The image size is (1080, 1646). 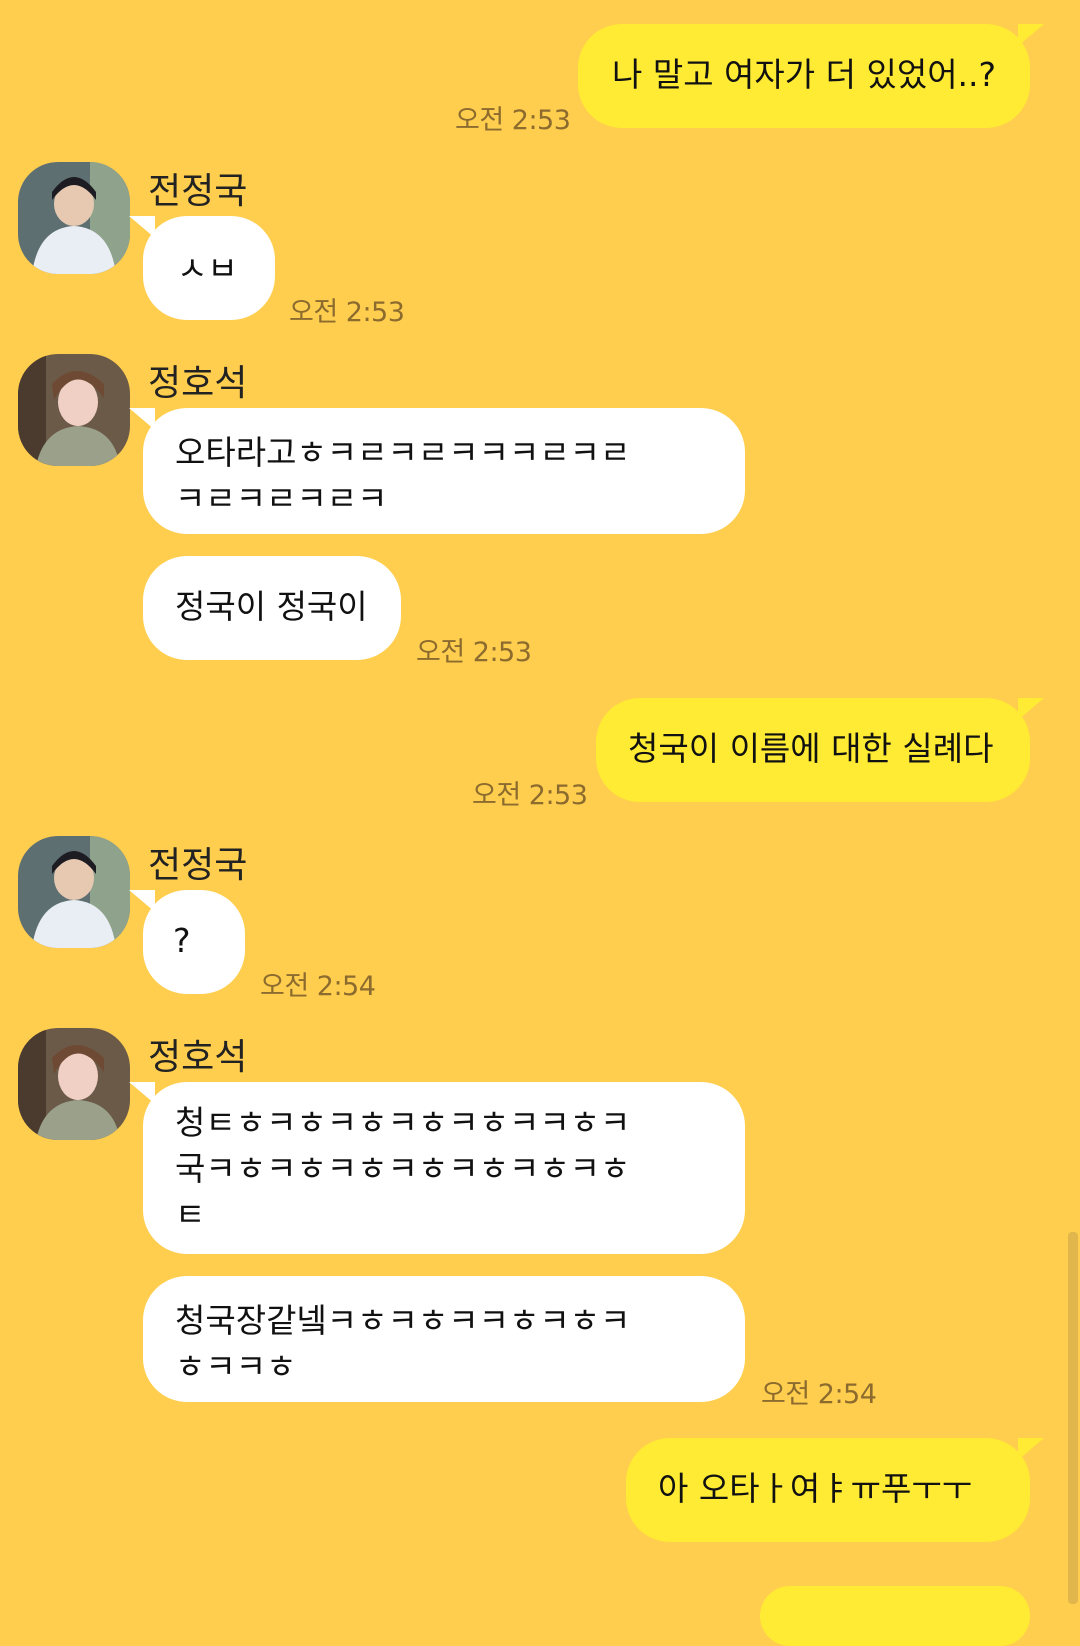 What do you see at coordinates (403, 1122) in the screenshot?
I see `message-text: 청ㅌㅎㅋㅎㅋㅎㅋㅎㅋㅎㅋㅋㅎㅋ` at bounding box center [403, 1122].